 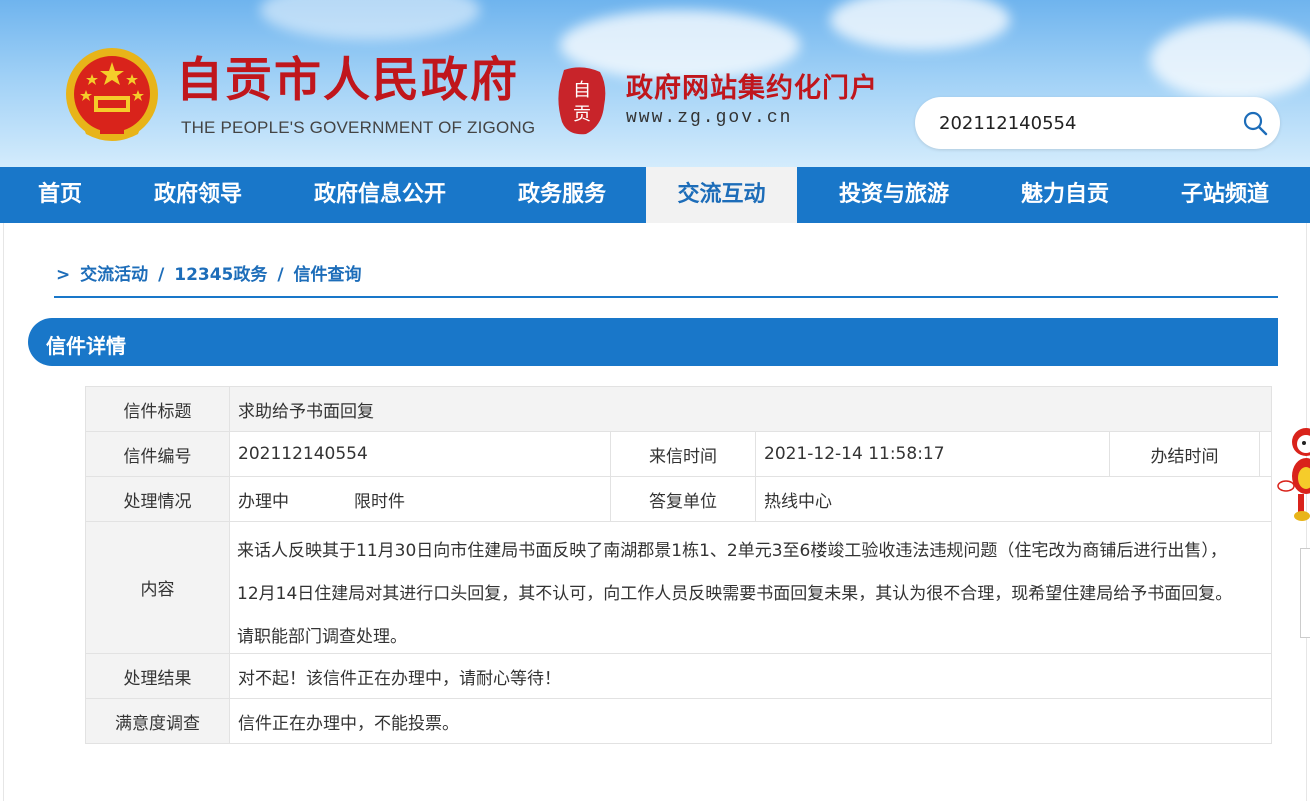 I want to click on svg-text: 贡, so click(x=582, y=114).